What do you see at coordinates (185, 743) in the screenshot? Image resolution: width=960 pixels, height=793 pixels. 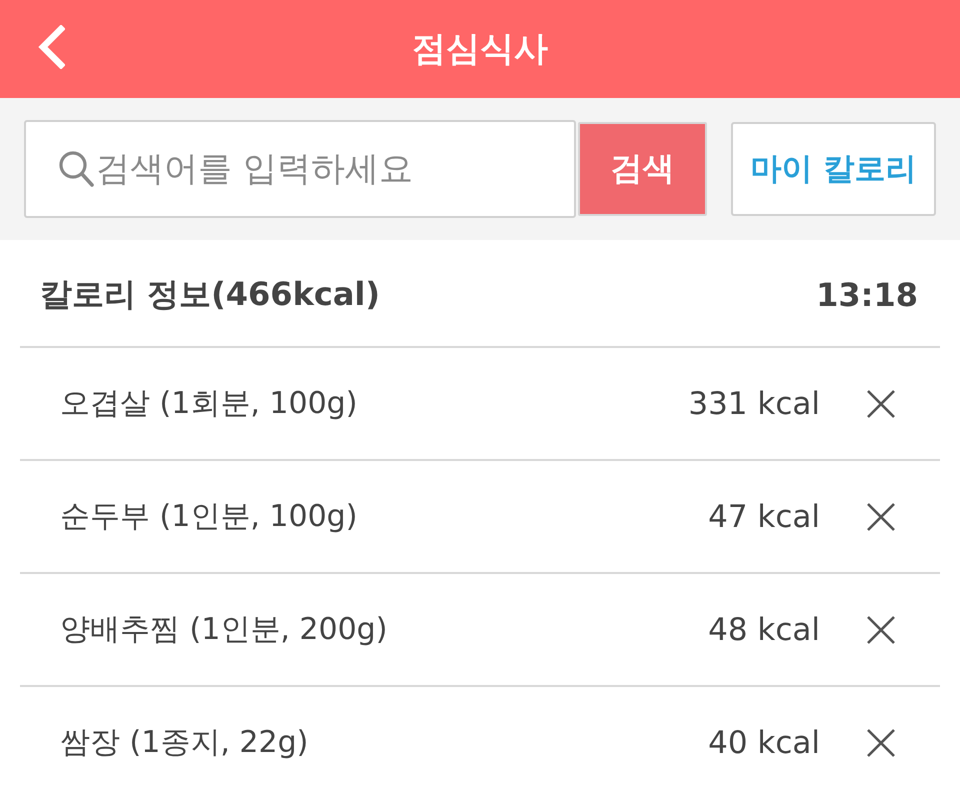 I see `food-name: 쌈장 (1종지, 22g)` at bounding box center [185, 743].